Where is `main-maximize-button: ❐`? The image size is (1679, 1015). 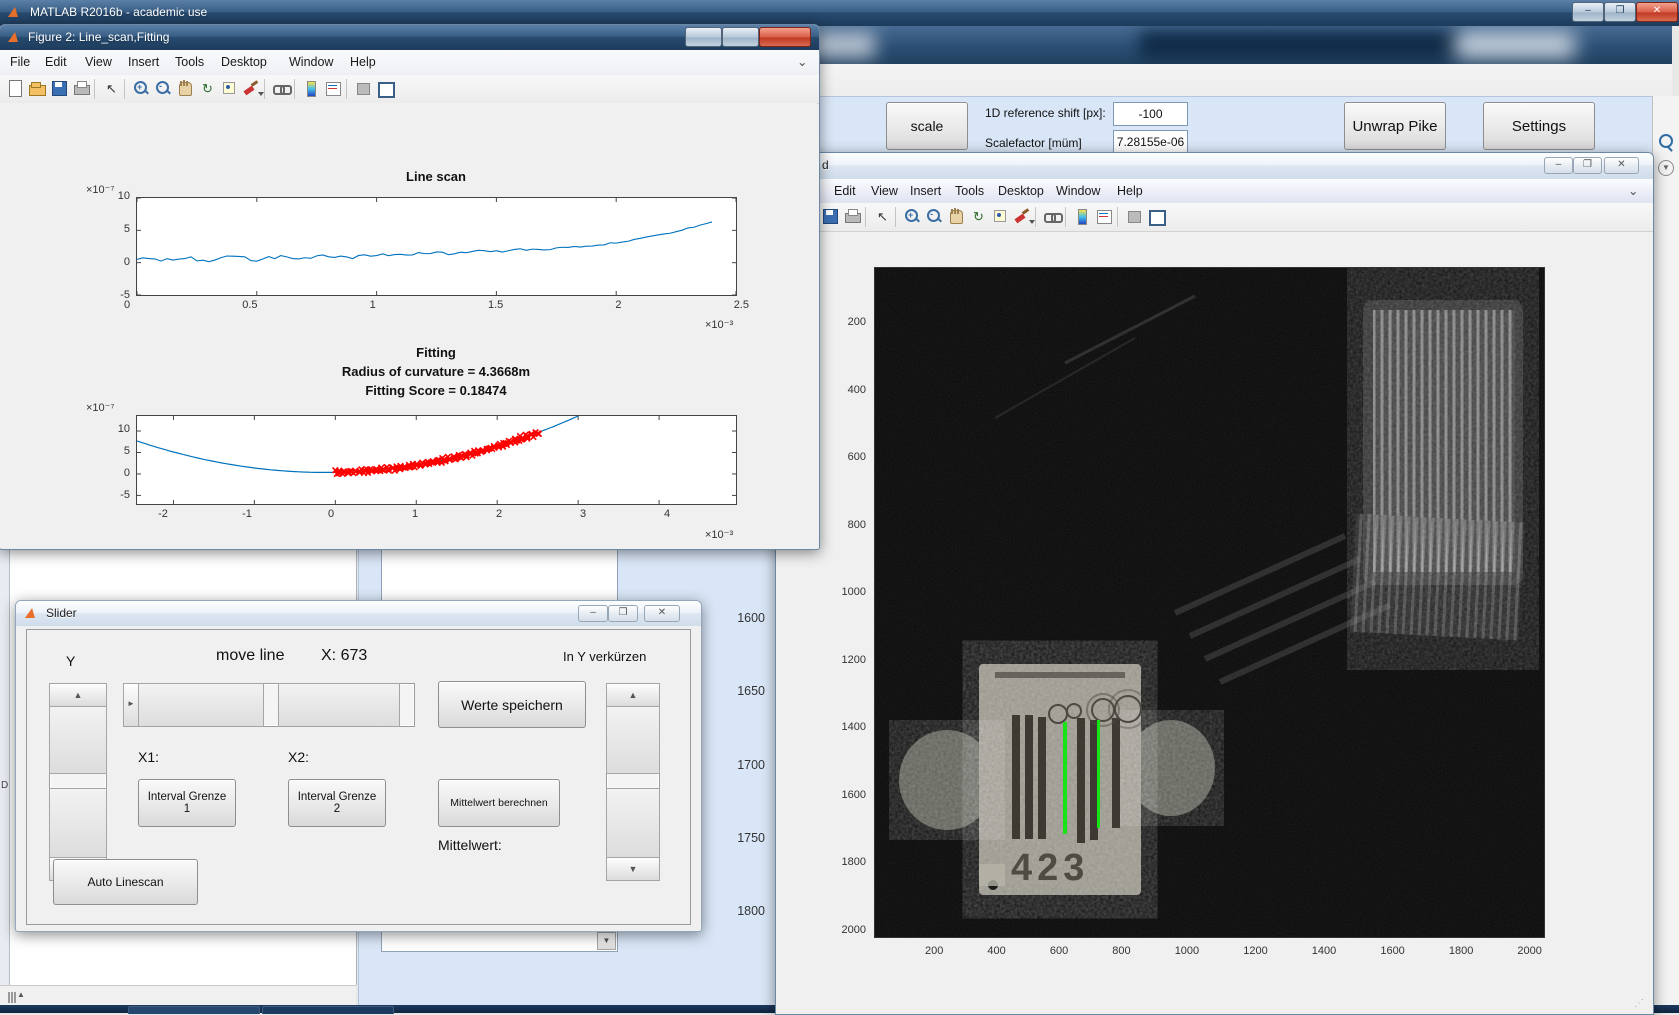 main-maximize-button: ❐ is located at coordinates (1620, 12).